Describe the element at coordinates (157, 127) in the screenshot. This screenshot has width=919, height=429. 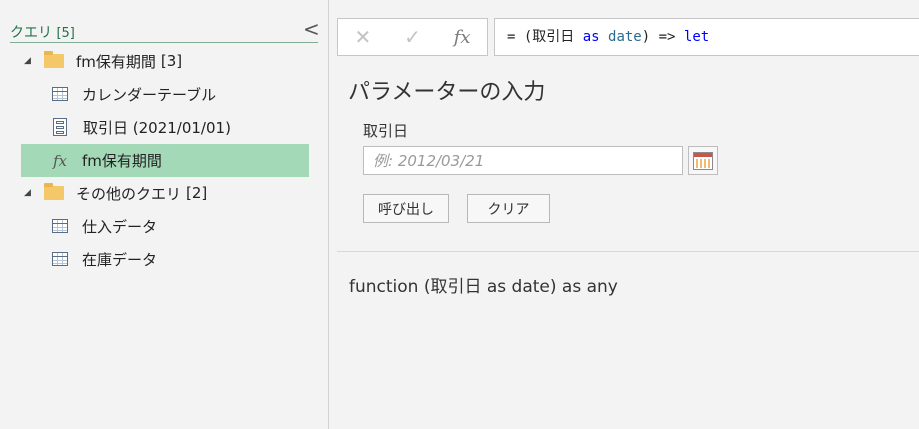
I see `query-item-label: 取引日 (2021/01/01)` at that location.